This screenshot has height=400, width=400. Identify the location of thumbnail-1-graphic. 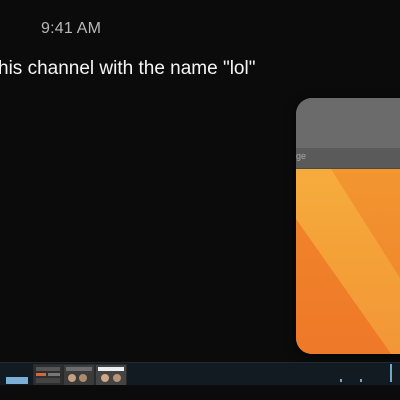
(48, 375).